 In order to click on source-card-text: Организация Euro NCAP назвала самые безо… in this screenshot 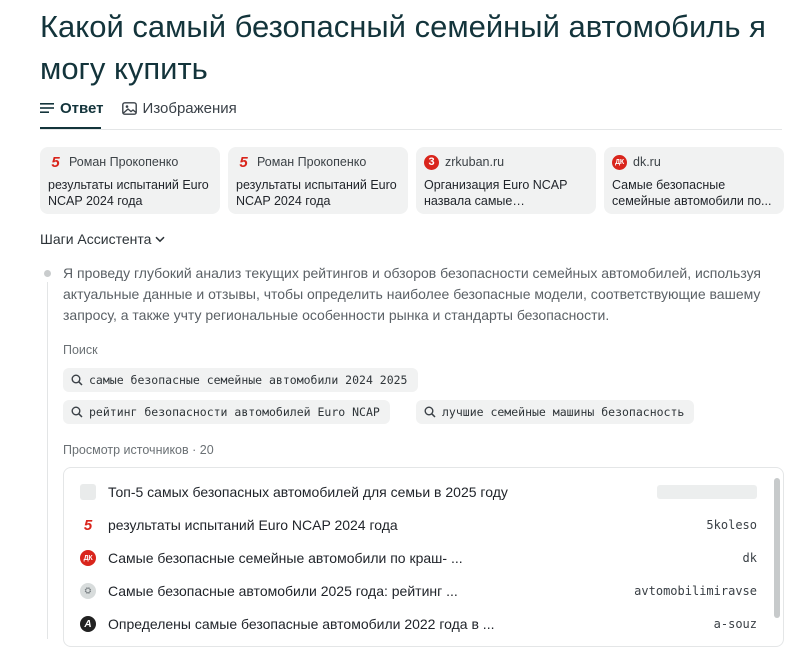, I will do `click(496, 193)`.